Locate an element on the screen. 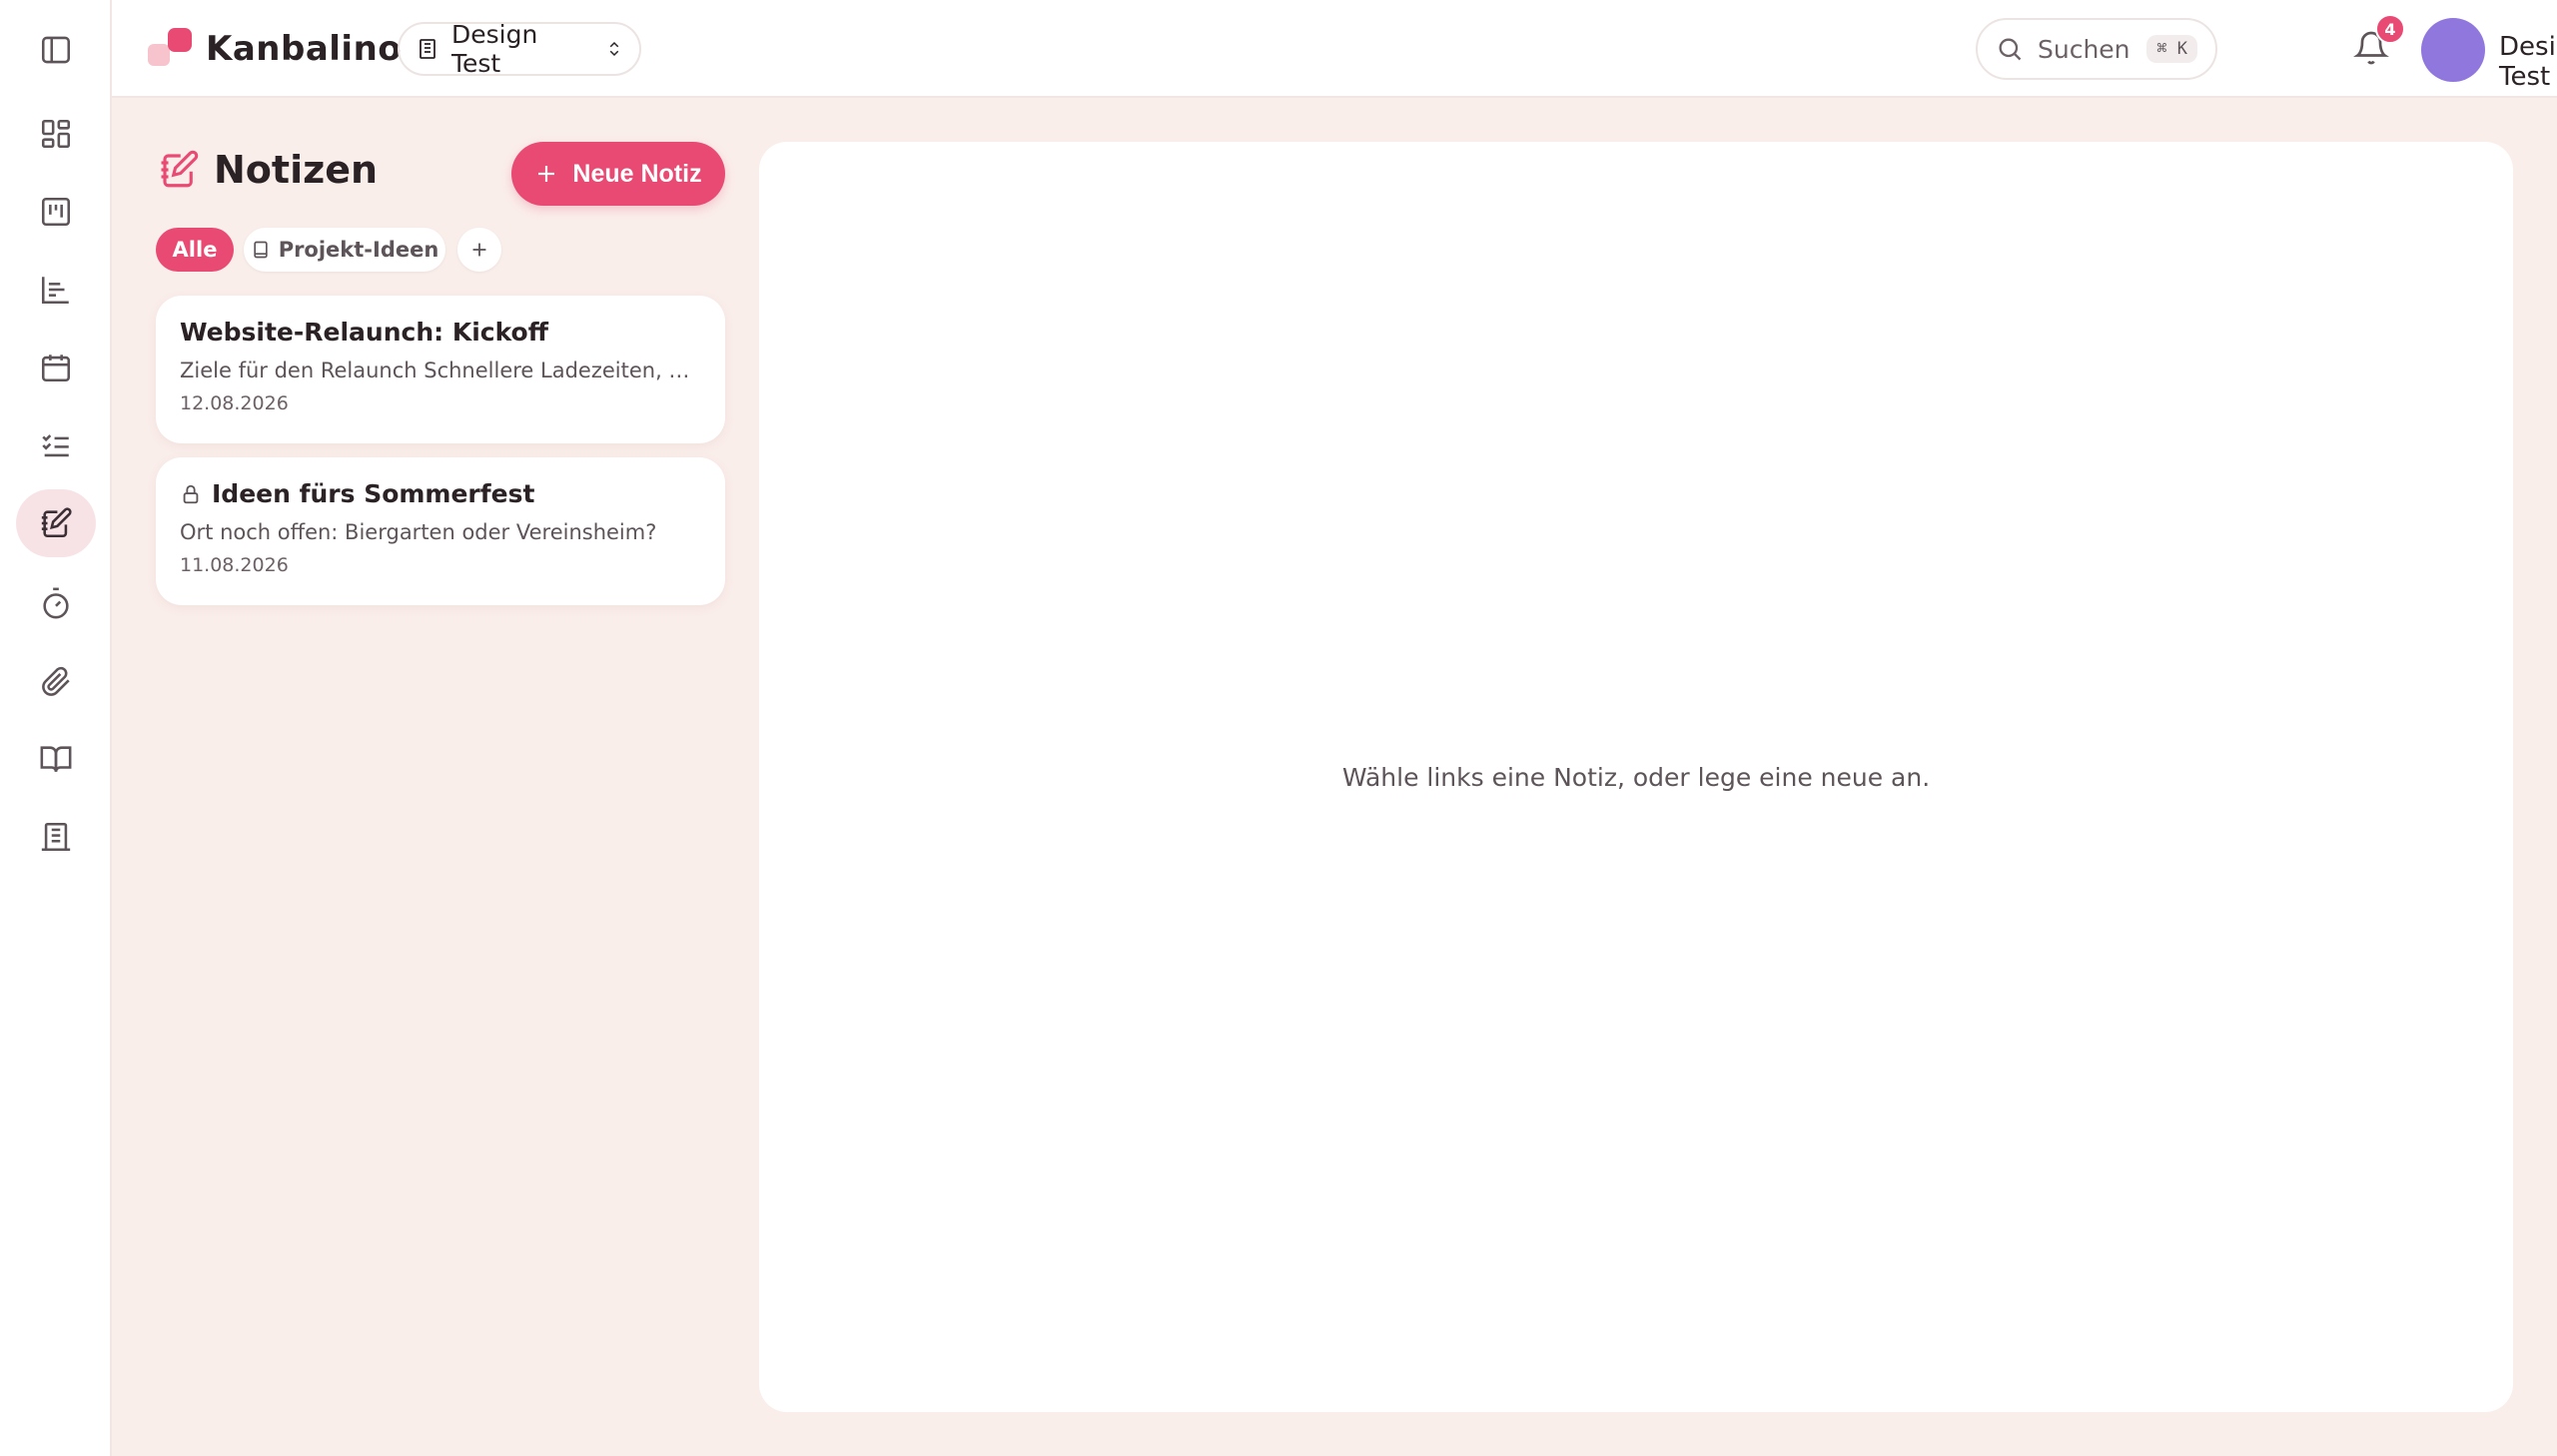  sidebar-item-timer is located at coordinates (56, 603).